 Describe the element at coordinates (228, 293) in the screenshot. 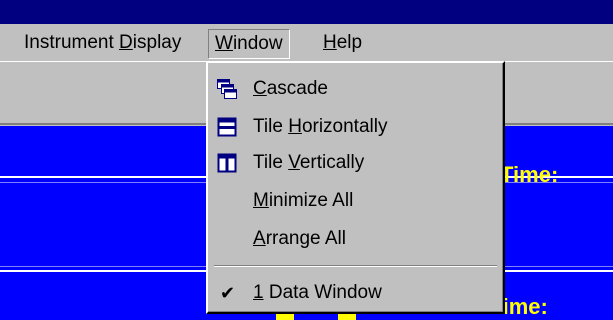

I see `checkmark-icon: ✔` at that location.